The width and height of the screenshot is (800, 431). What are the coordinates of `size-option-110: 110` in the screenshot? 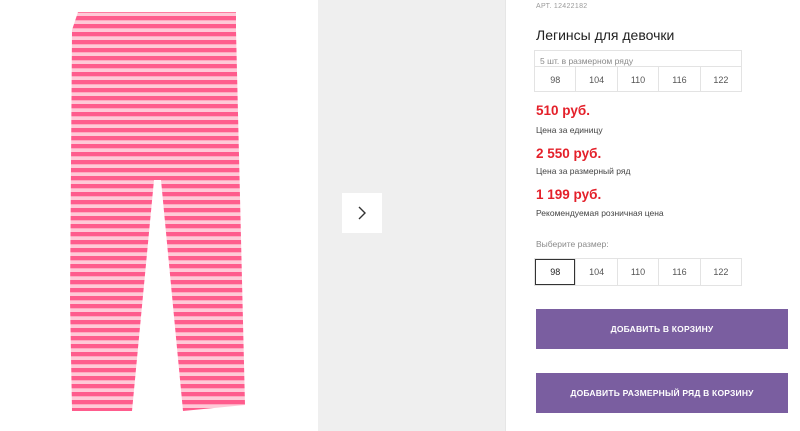 It's located at (637, 272).